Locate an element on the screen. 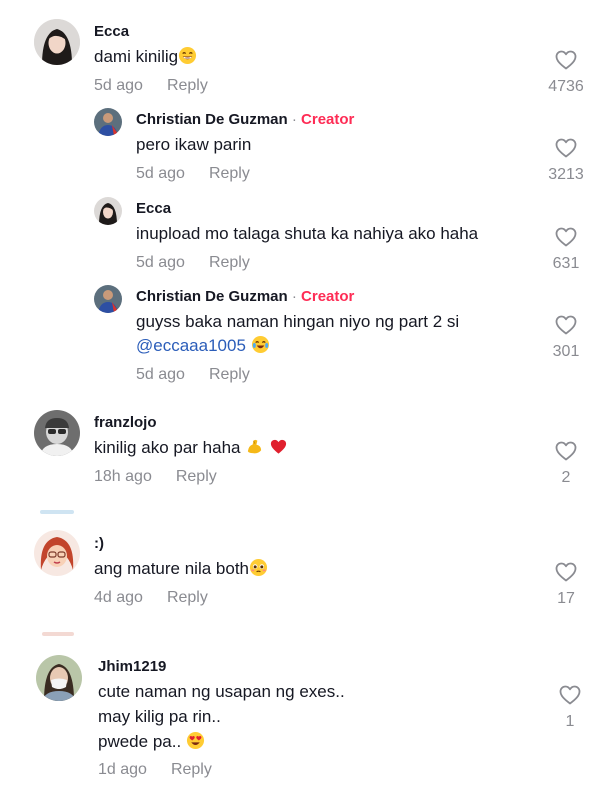 This screenshot has width=600, height=796. comment-time: 18h ago is located at coordinates (123, 476).